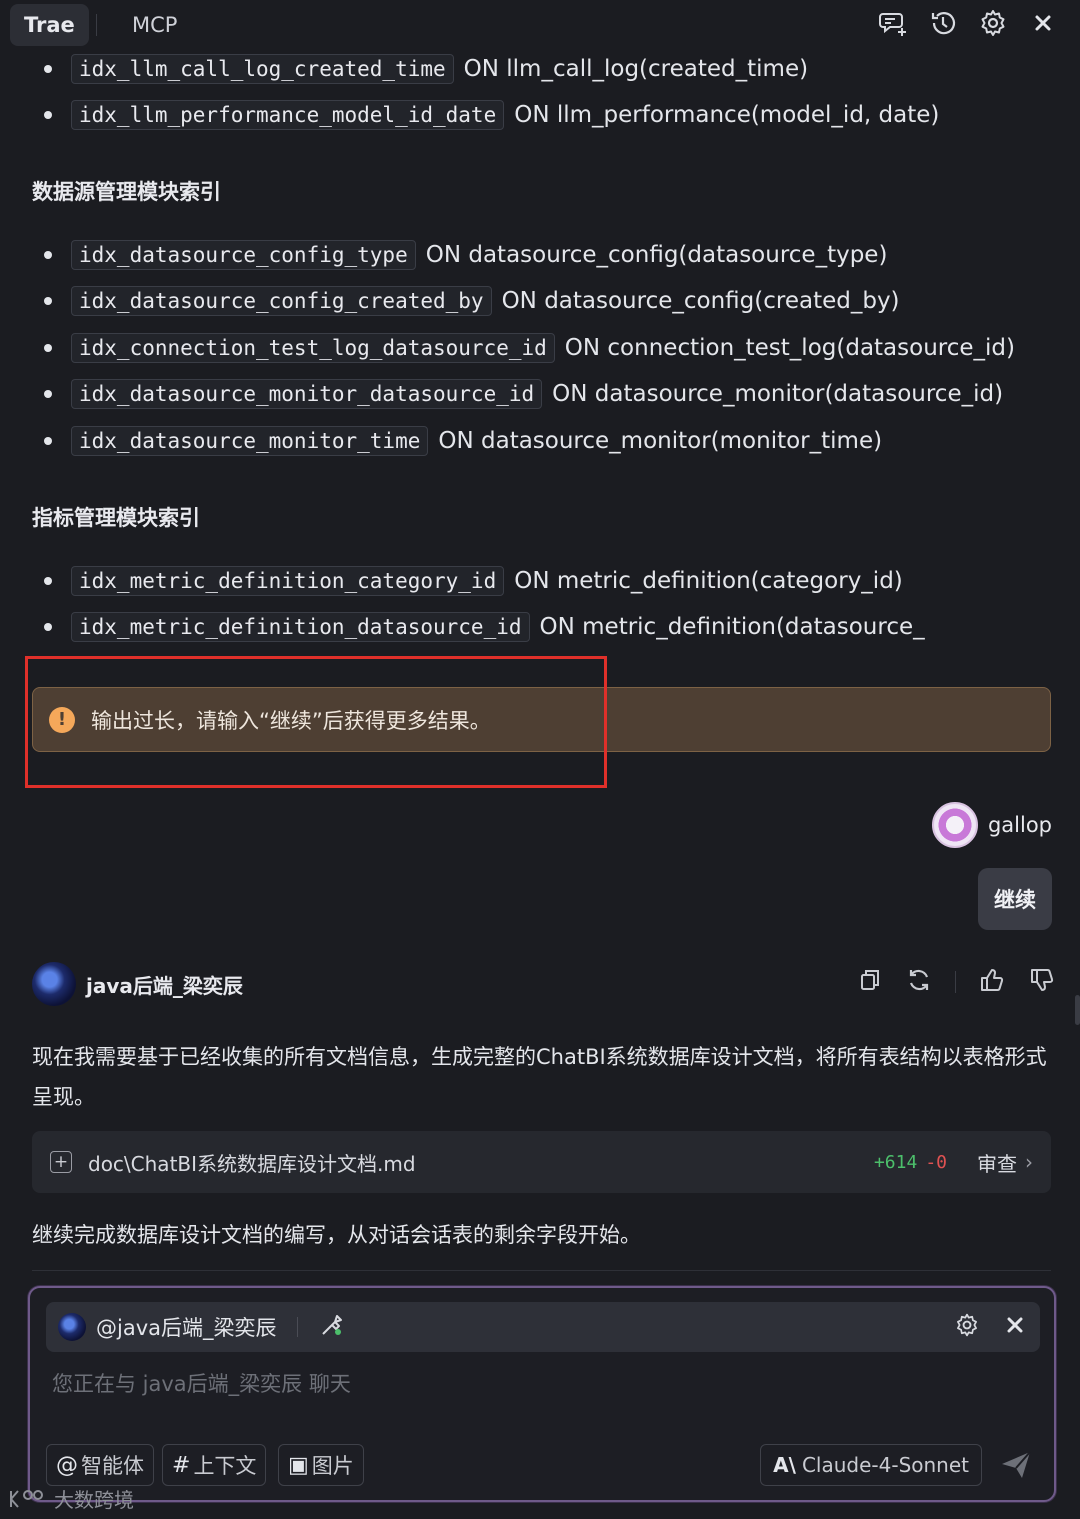 Image resolution: width=1080 pixels, height=1519 pixels. What do you see at coordinates (919, 982) in the screenshot?
I see `regenerate-icon` at bounding box center [919, 982].